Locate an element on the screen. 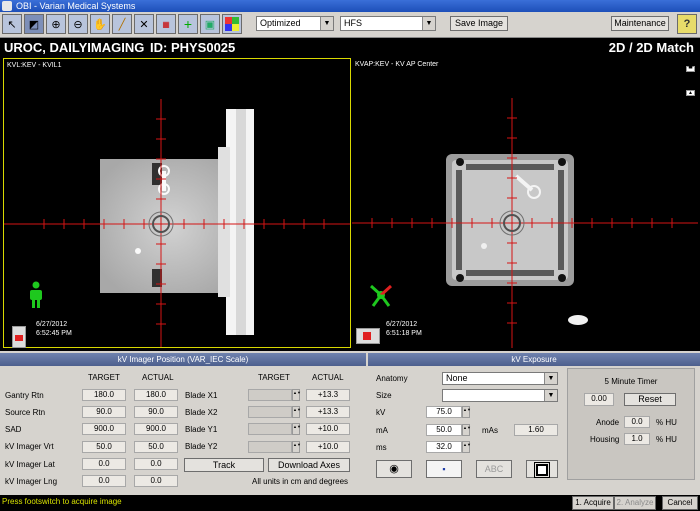  blade-y1-label: Blade Y1 is located at coordinates (201, 429).